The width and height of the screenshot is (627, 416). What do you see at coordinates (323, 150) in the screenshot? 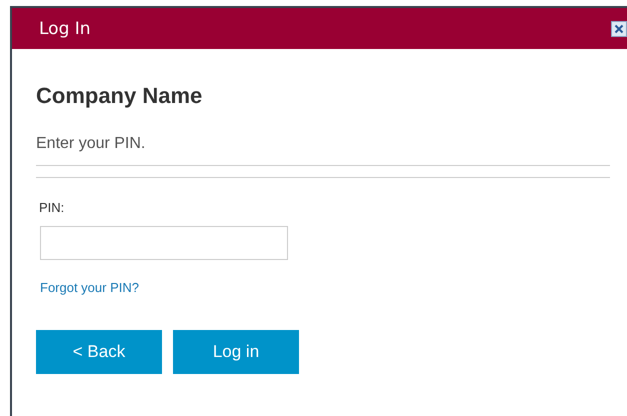
I see `instruction-text: Enter your PIN.` at bounding box center [323, 150].